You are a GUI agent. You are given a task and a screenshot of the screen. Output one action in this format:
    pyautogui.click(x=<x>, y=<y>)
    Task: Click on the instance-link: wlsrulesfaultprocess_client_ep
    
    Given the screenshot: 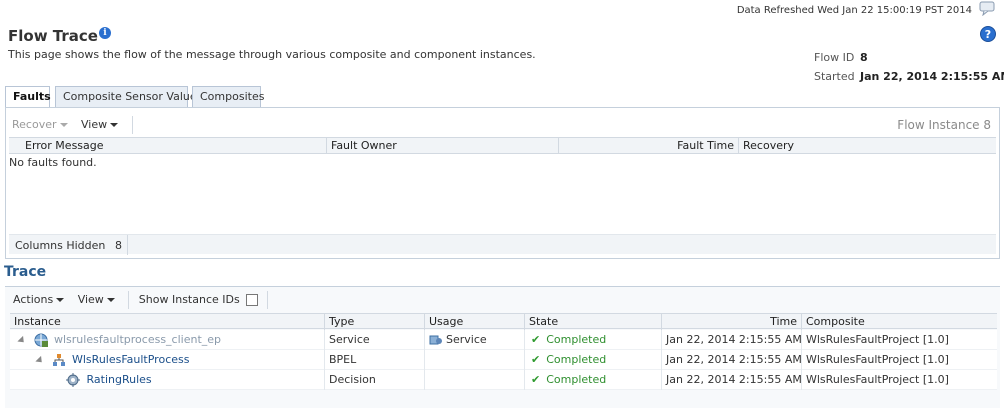 What is the action you would take?
    pyautogui.click(x=137, y=339)
    